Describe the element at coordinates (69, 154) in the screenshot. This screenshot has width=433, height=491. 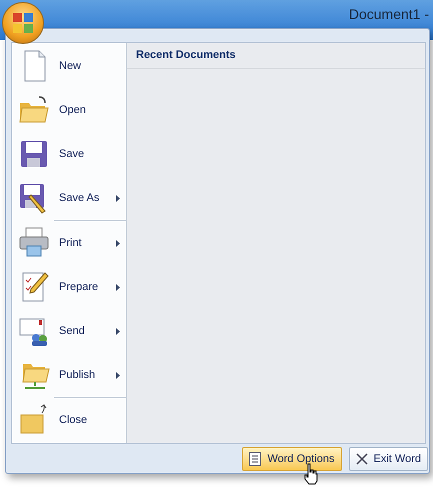
I see `menu-item: Save` at that location.